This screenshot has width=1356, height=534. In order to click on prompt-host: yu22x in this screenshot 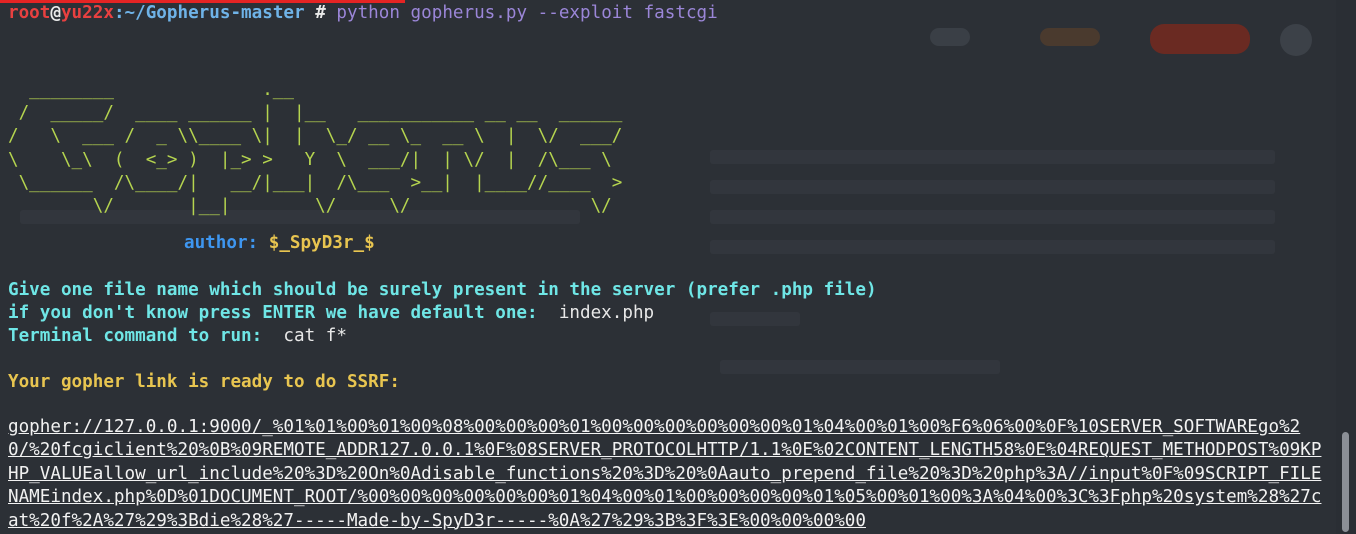, I will do `click(87, 13)`.